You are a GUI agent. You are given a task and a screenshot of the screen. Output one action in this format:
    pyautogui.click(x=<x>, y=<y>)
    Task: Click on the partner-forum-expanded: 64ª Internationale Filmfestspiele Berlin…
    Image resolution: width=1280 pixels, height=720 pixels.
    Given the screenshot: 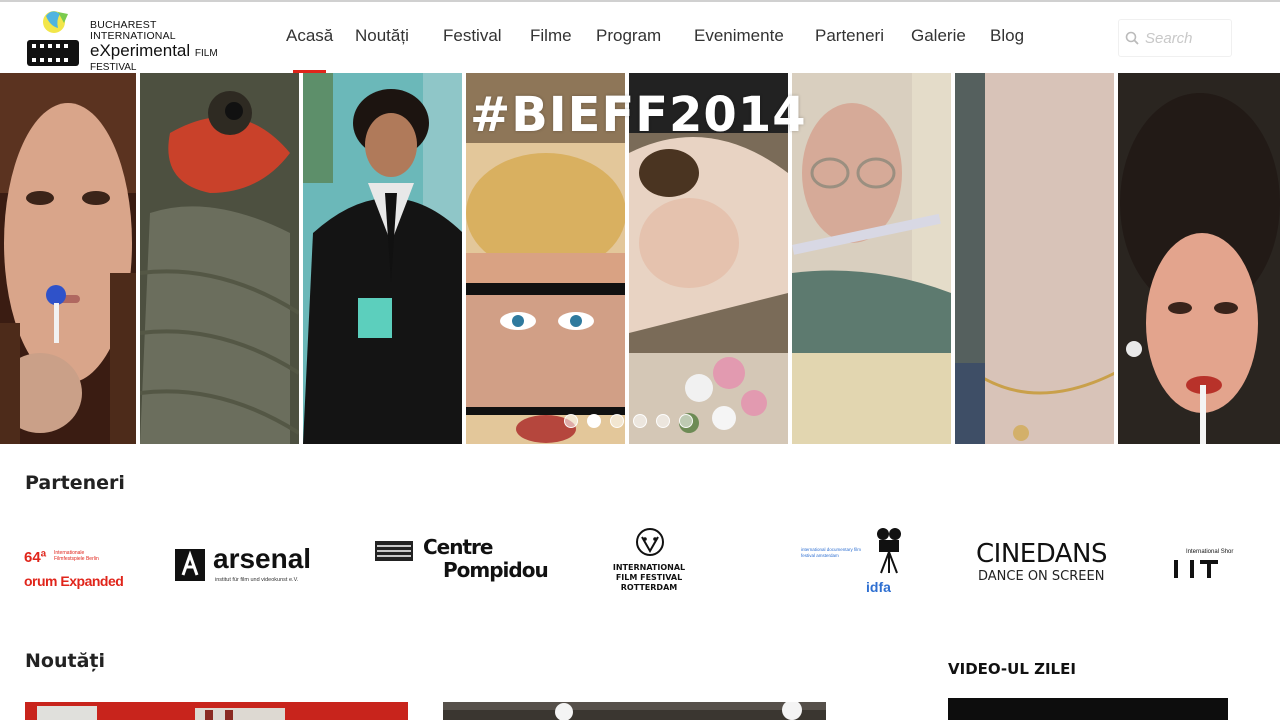 What is the action you would take?
    pyautogui.click(x=76, y=562)
    